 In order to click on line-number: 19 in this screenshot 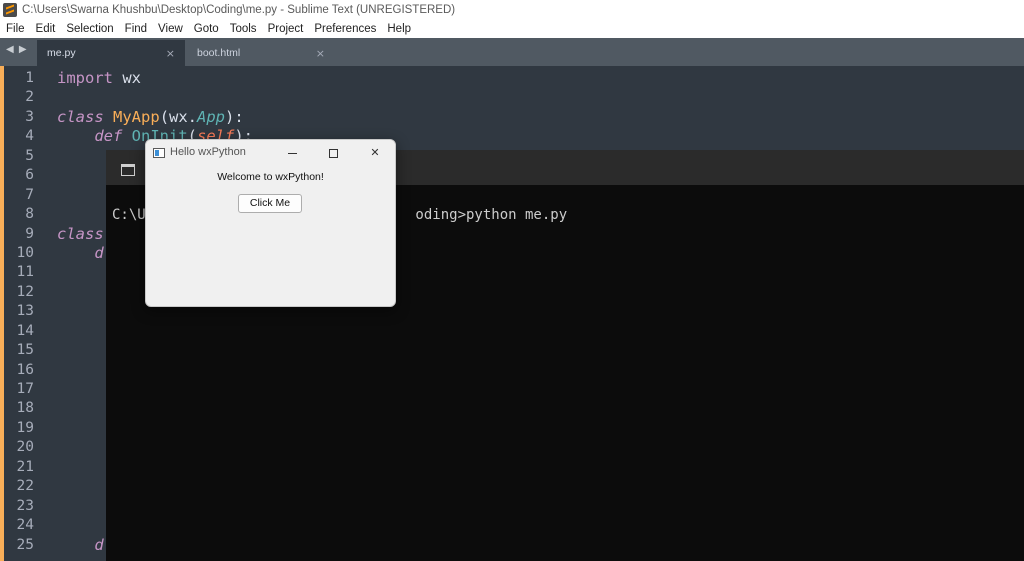, I will do `click(25, 427)`.